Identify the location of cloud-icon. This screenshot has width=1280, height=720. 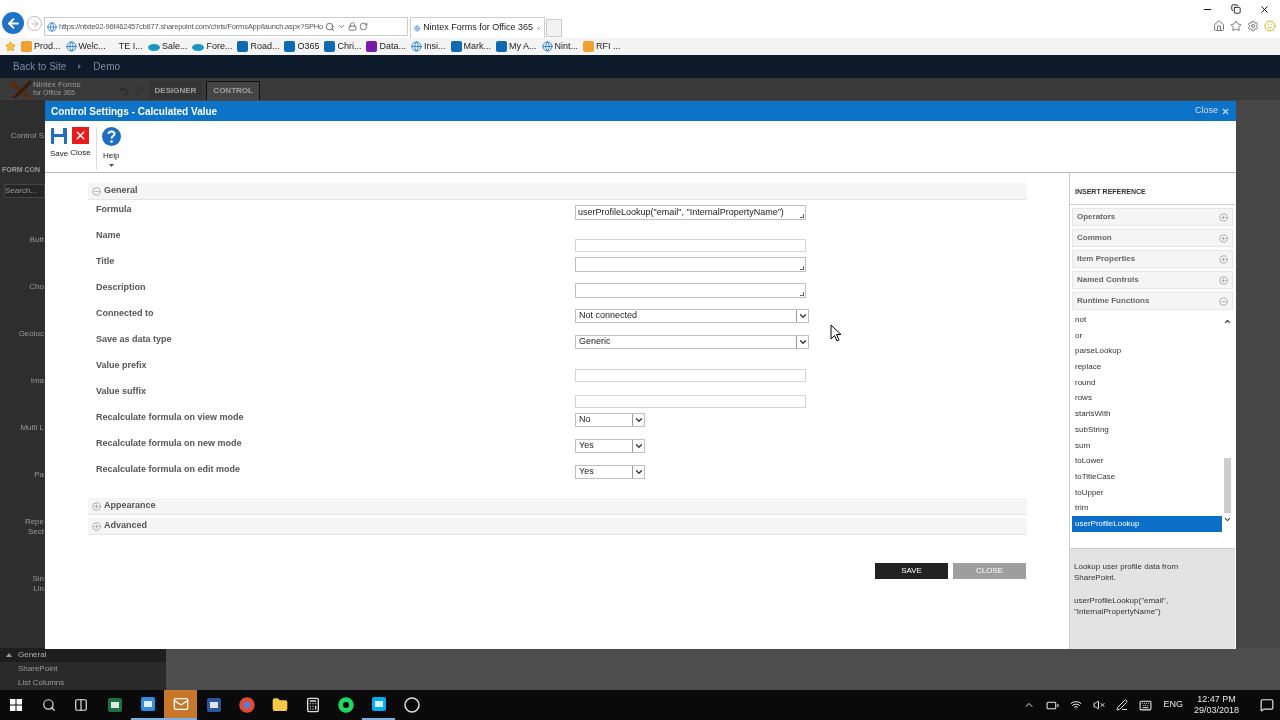
(153, 46).